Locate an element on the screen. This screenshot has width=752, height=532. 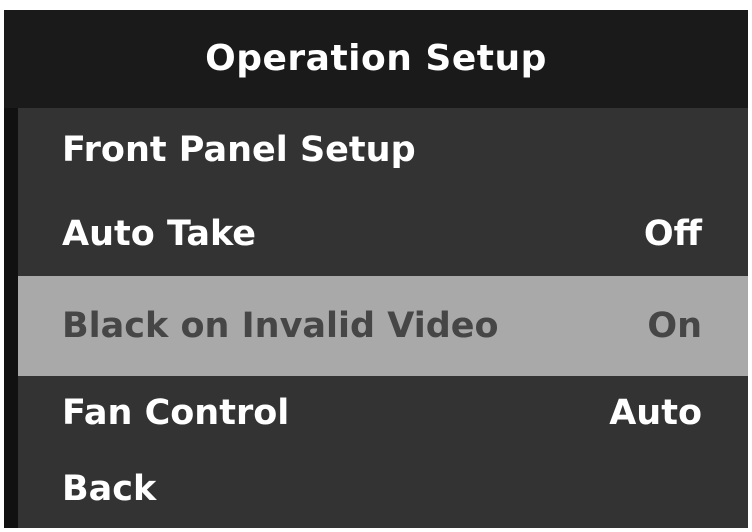
menu-item-label: Black on Invalid Video is located at coordinates (280, 326).